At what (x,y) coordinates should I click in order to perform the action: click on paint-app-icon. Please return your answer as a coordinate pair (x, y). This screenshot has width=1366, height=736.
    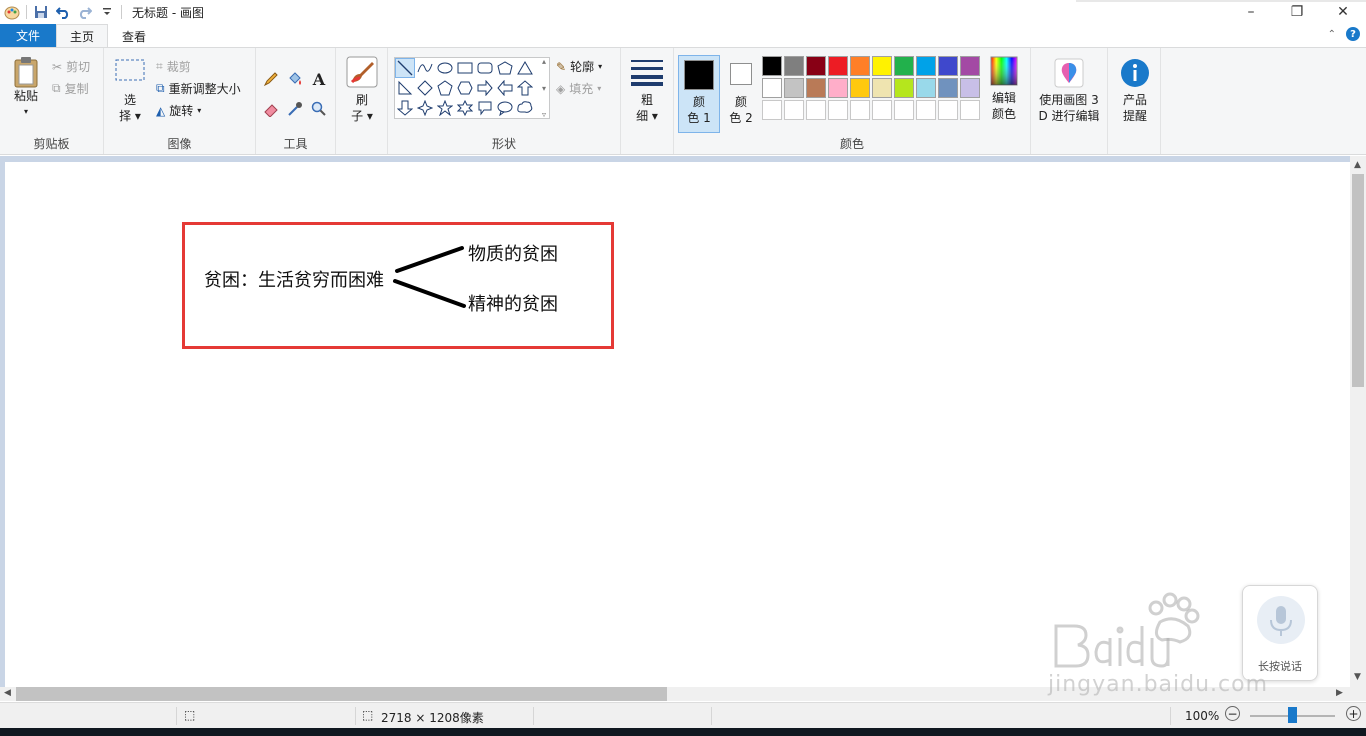
    Looking at the image, I should click on (12, 12).